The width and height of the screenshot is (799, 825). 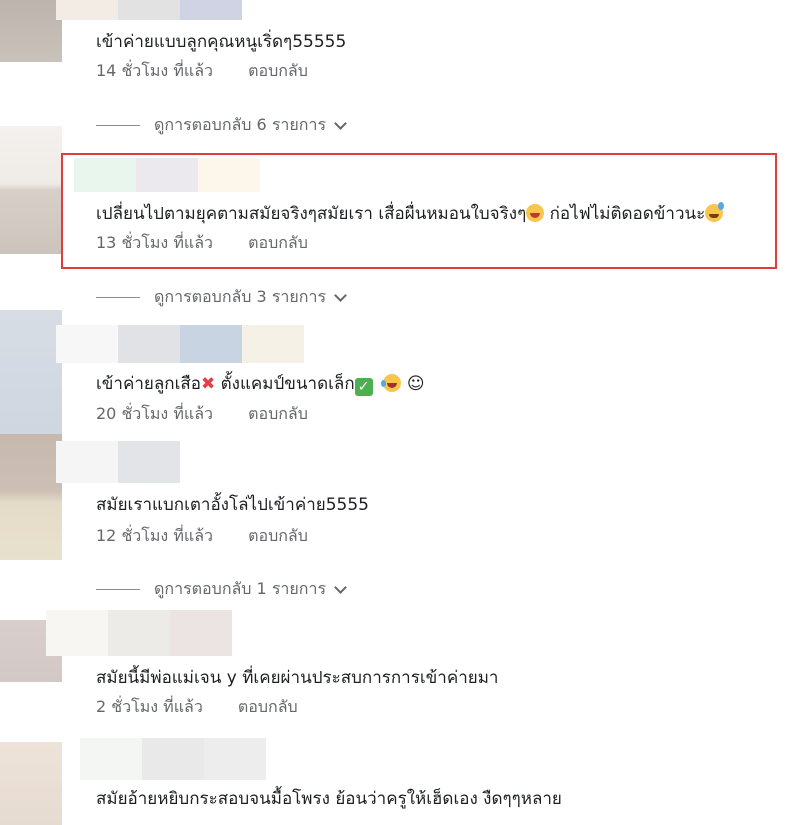 What do you see at coordinates (391, 383) in the screenshot?
I see `tears-of-joy-emoji-icon` at bounding box center [391, 383].